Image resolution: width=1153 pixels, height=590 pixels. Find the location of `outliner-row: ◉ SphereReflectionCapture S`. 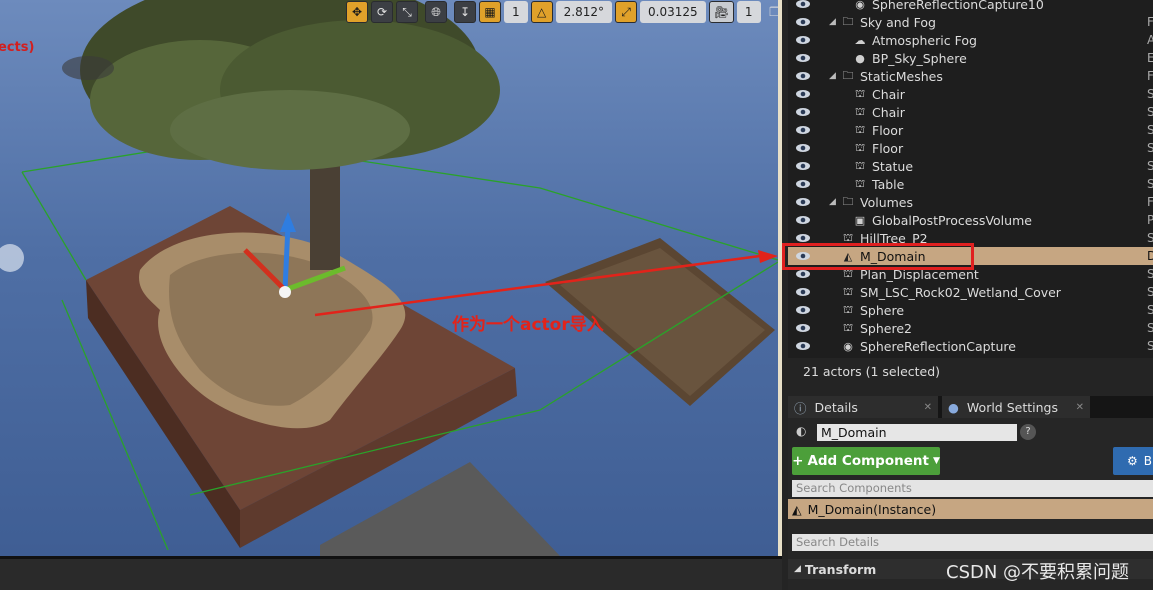

outliner-row: ◉ SphereReflectionCapture S is located at coordinates (970, 346).